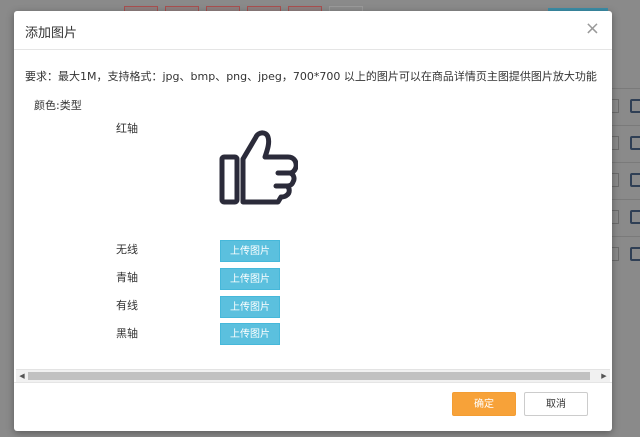  I want to click on dialog-header: 添加图片 ×, so click(313, 30).